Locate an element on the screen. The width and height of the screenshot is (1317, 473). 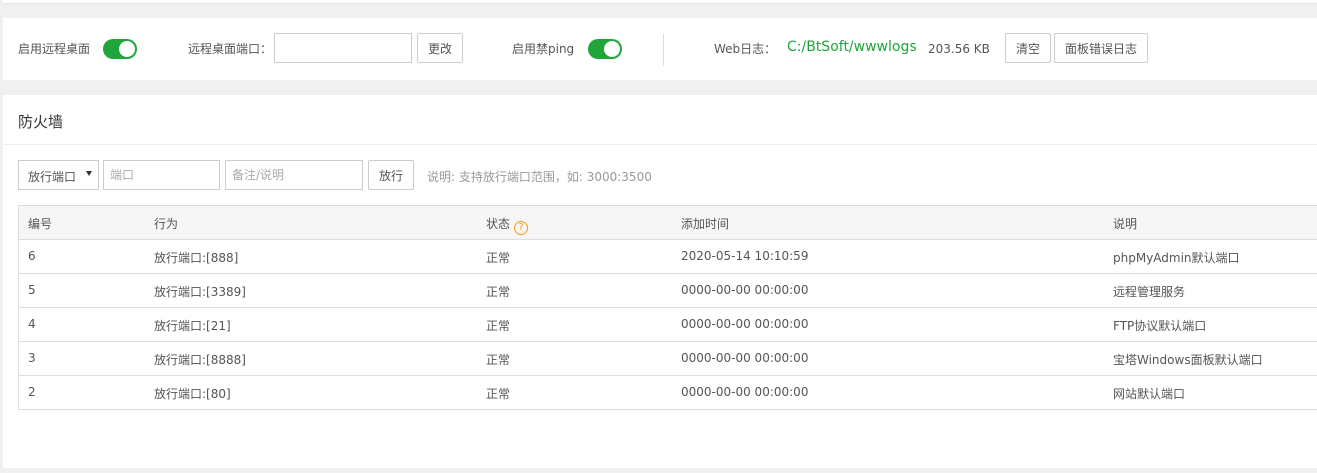
remote-desktop-label: 启用远程桌面 is located at coordinates (54, 49).